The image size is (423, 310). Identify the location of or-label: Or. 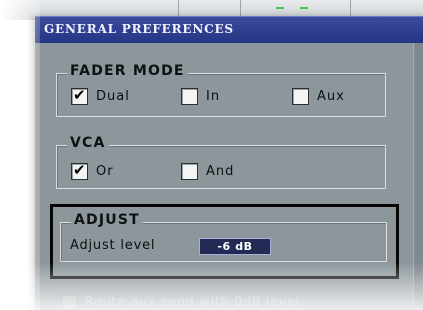
(105, 171).